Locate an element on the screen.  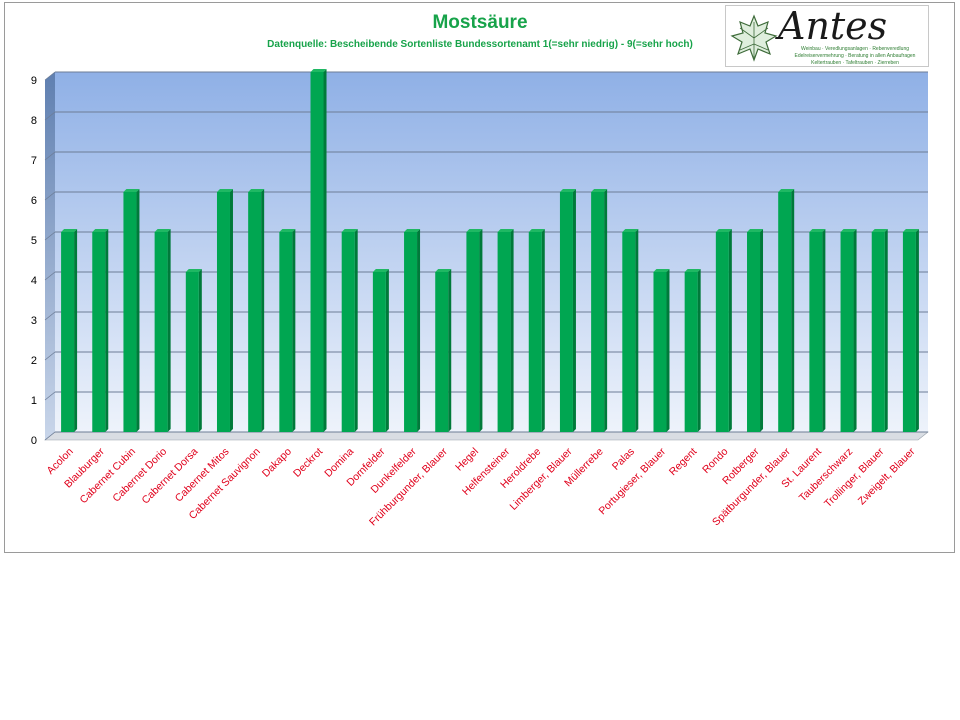
x-category-label: Cabernet Dorio is located at coordinates (139, 475).